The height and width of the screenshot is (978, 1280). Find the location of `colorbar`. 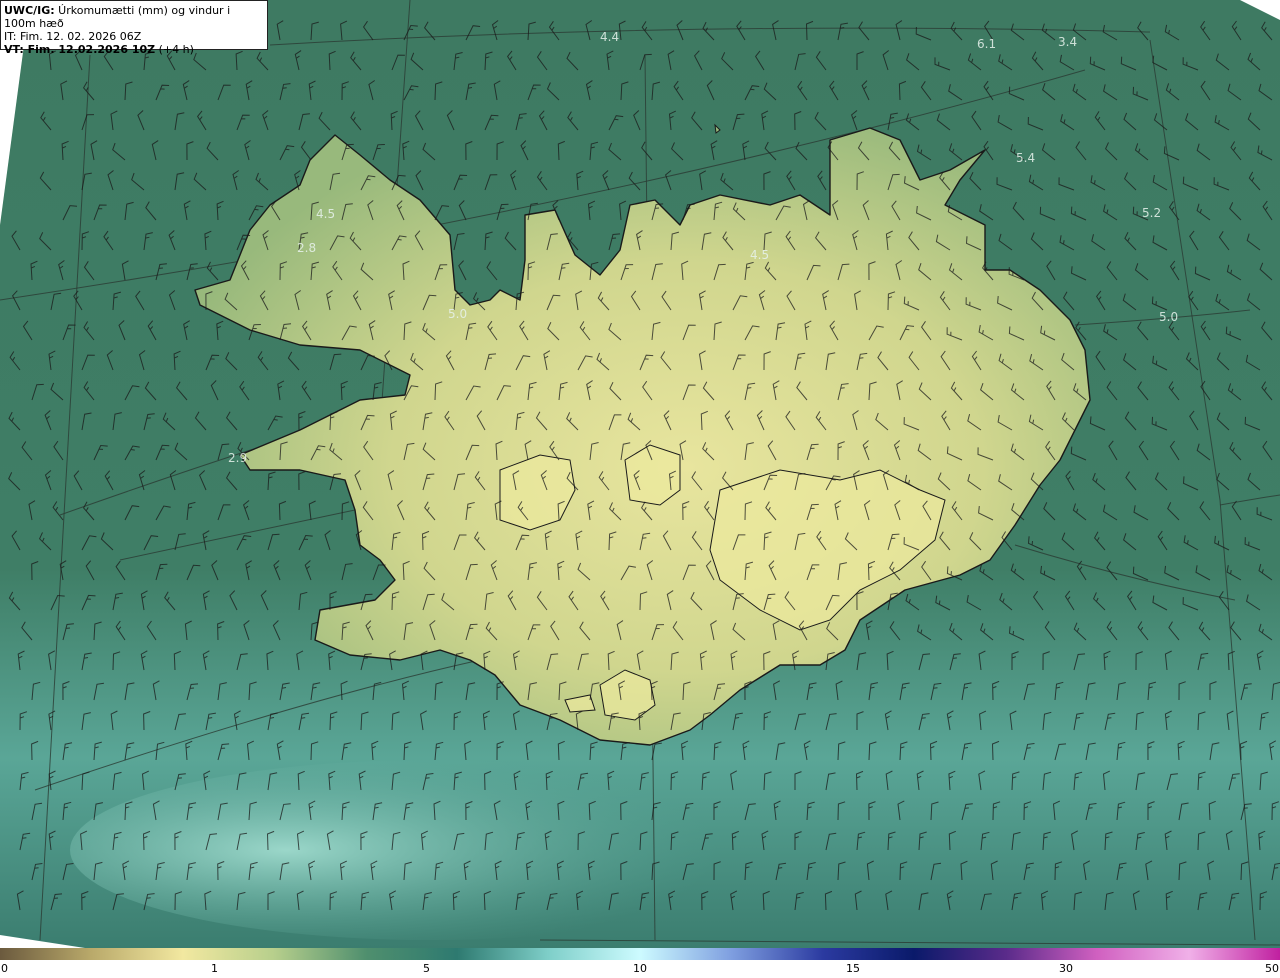

colorbar is located at coordinates (640, 954).